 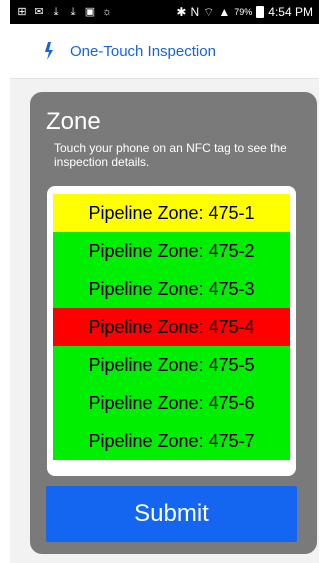 I want to click on list-item: Pipeline Zone: 475-1, so click(x=171, y=213).